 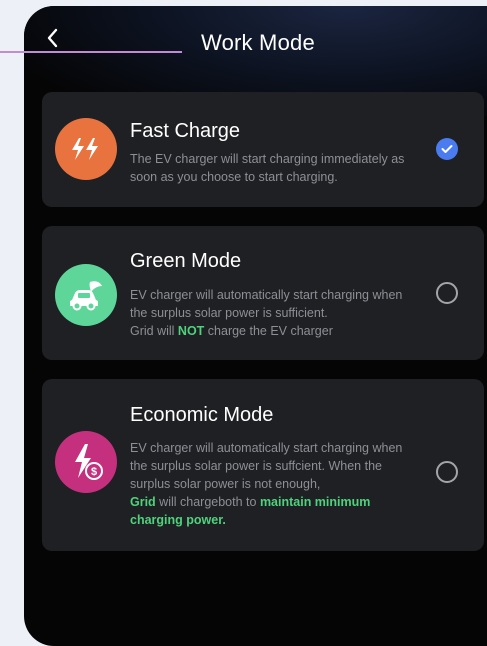 I want to click on mode-title: Green Mode, so click(x=186, y=261).